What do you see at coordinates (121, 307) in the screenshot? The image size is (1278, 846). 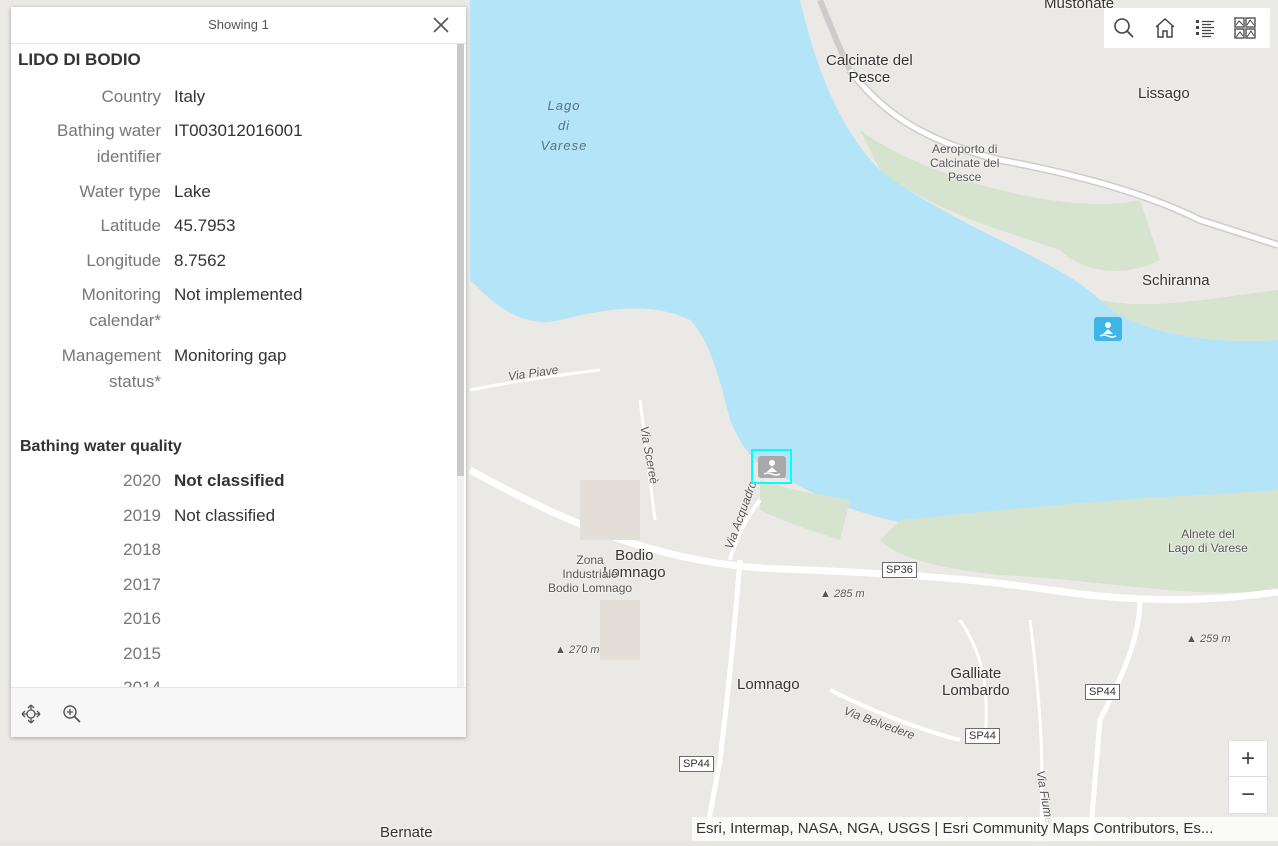 I see `attribute-label: Monitoring calendar*` at bounding box center [121, 307].